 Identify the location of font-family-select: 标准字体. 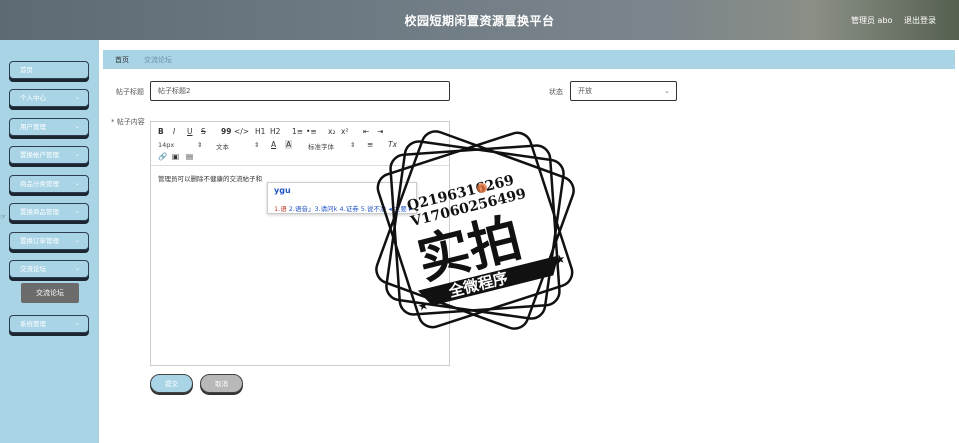
(321, 146).